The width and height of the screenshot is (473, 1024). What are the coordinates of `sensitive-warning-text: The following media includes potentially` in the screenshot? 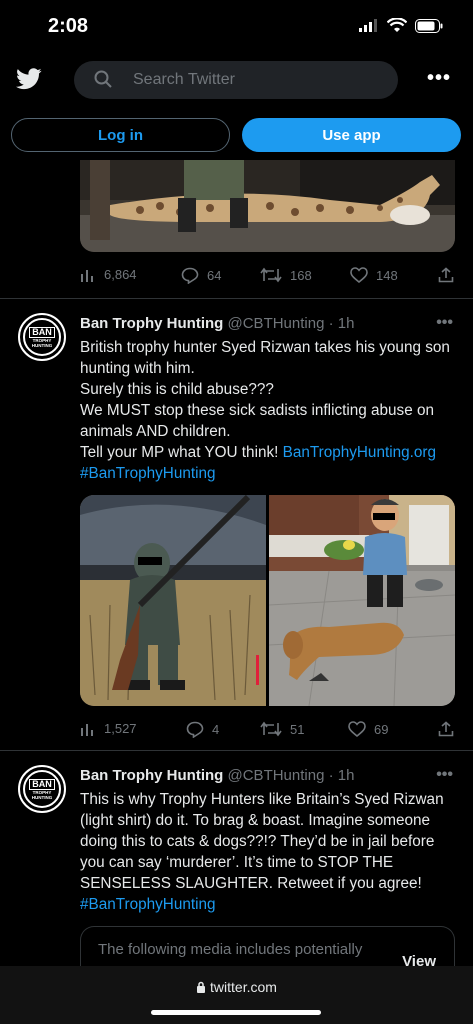 It's located at (230, 949).